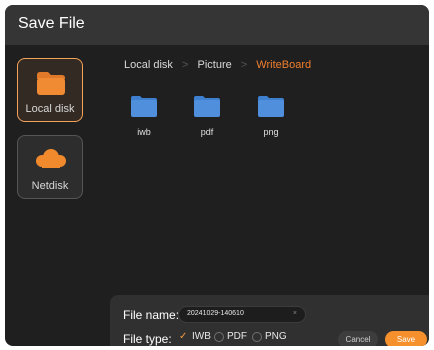 This screenshot has height=350, width=434. Describe the element at coordinates (50, 186) in the screenshot. I see `sidebar-item-label: Netdisk` at that location.